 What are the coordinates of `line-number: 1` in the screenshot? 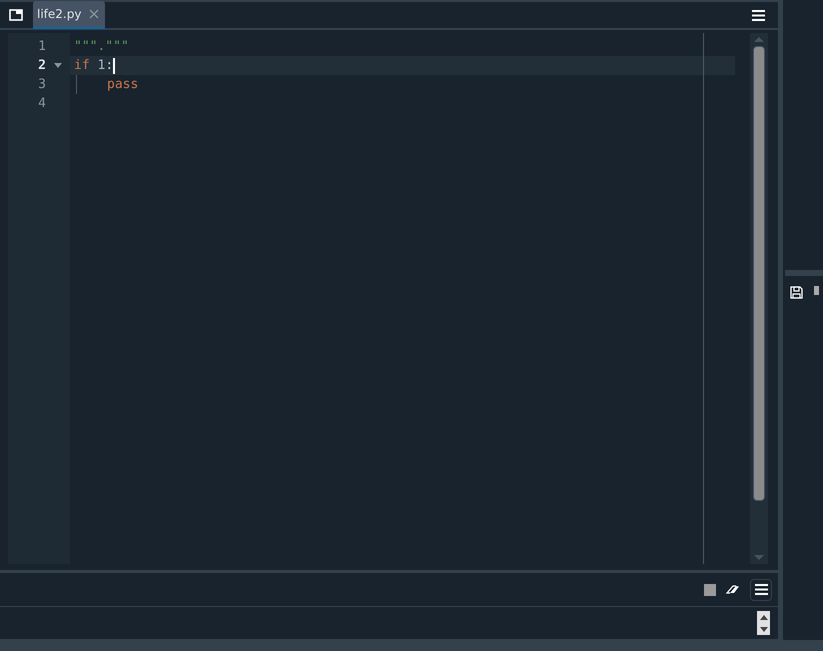 It's located at (42, 46).